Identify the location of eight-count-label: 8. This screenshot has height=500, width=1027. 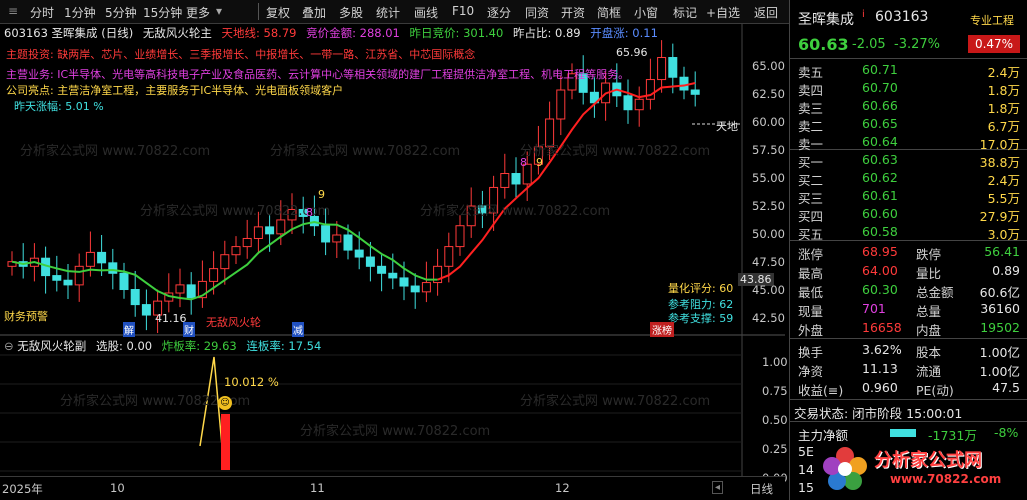
(309, 212).